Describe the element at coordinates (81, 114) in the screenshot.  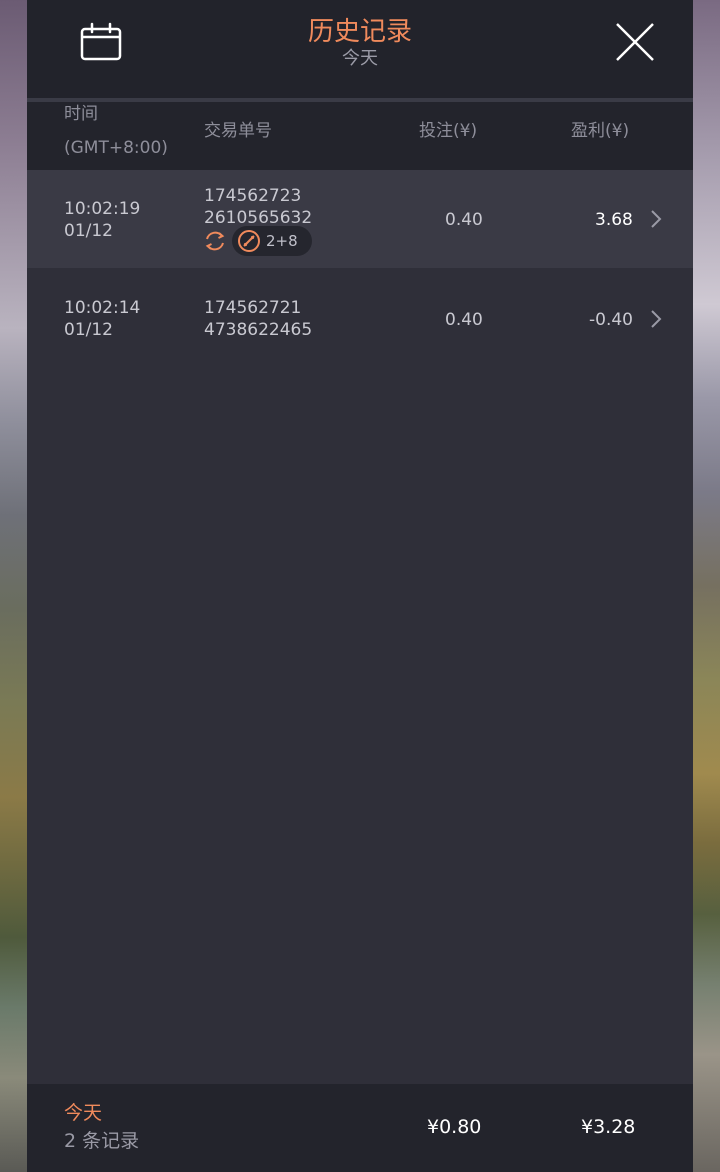
I see `column-time: 时间` at that location.